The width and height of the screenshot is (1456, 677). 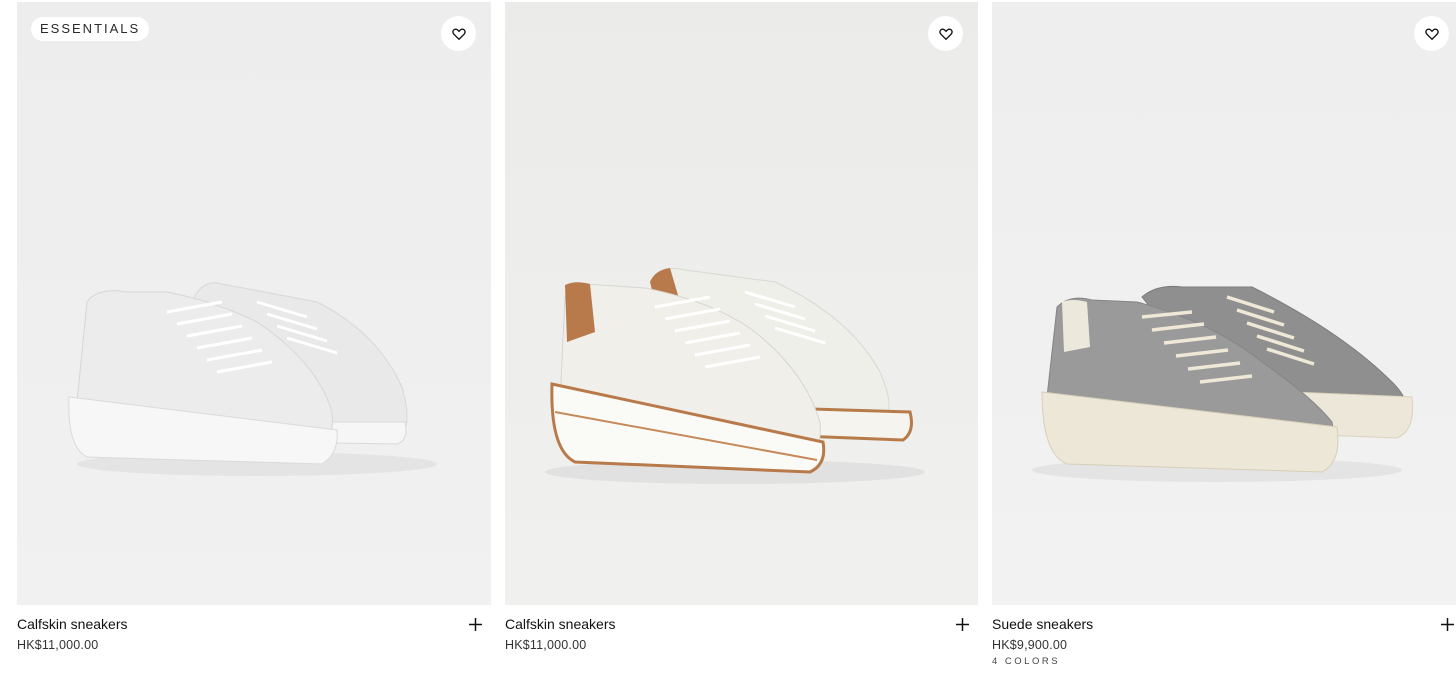 I want to click on product-price: HK$9,900.00, so click(x=1030, y=645).